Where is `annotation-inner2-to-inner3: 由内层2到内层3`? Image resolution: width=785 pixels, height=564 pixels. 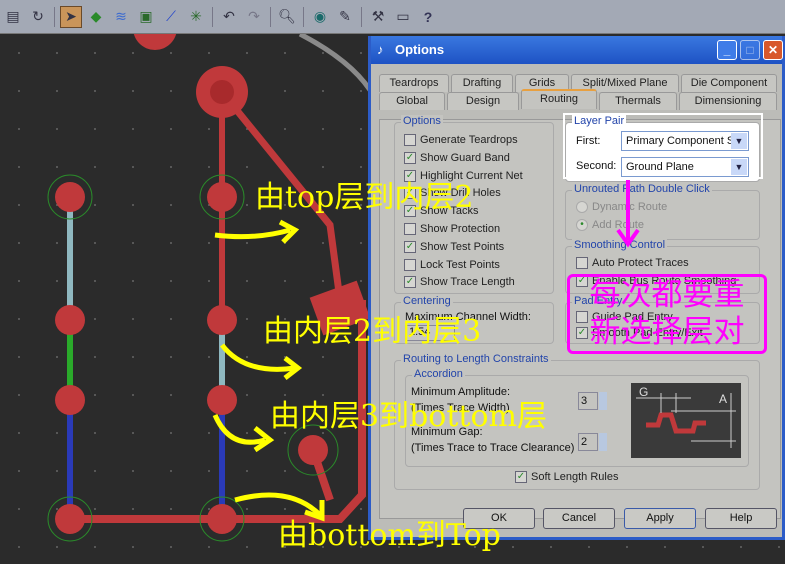 annotation-inner2-to-inner3: 由内层2到内层3 is located at coordinates (372, 331).